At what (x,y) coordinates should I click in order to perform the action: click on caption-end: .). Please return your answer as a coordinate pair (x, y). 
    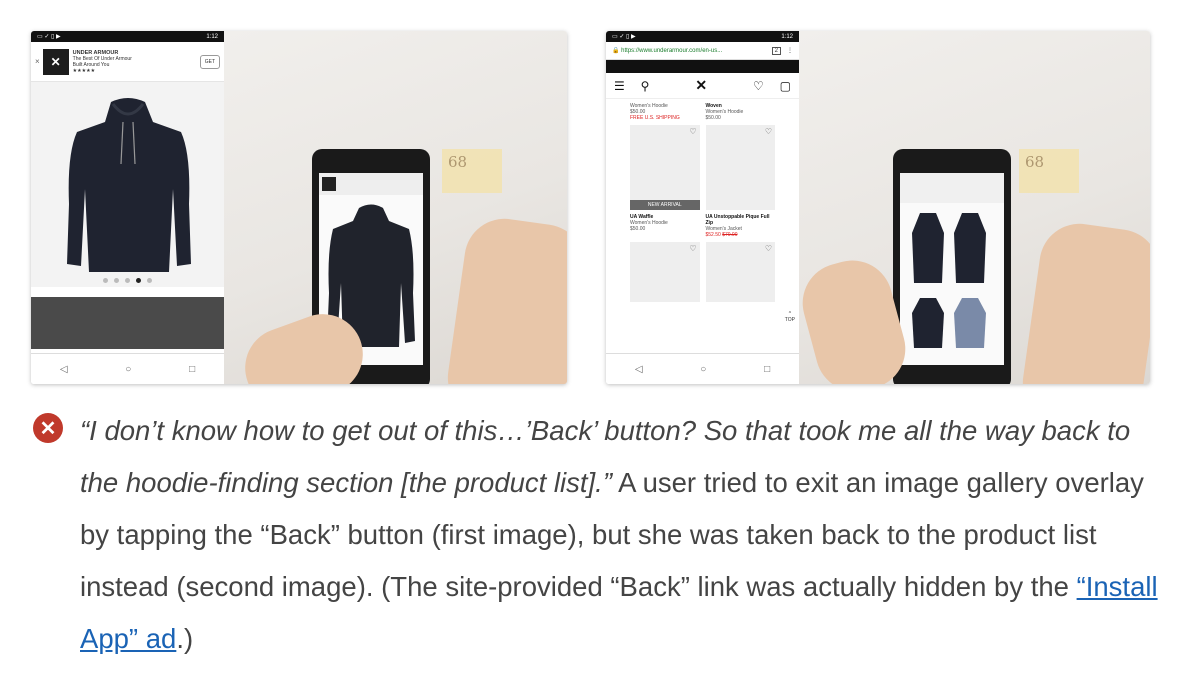
    Looking at the image, I should click on (185, 638).